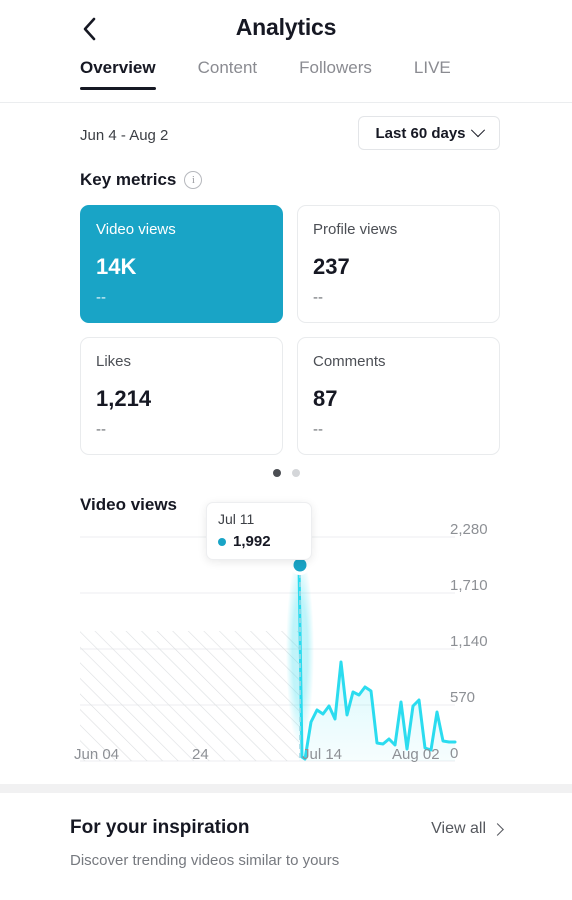  What do you see at coordinates (355, 229) in the screenshot?
I see `metric-label: Profile views` at bounding box center [355, 229].